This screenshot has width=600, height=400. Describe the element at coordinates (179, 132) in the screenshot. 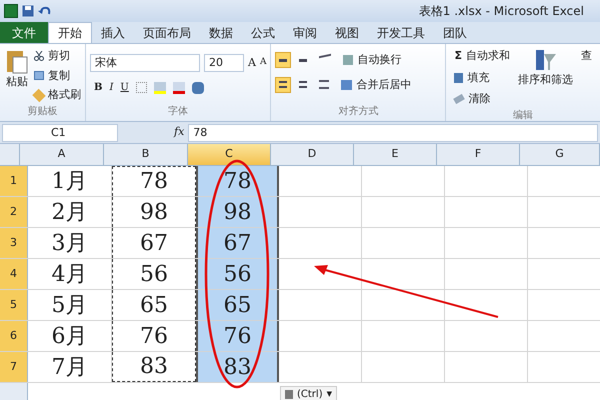

I see `function-icon: fx` at that location.